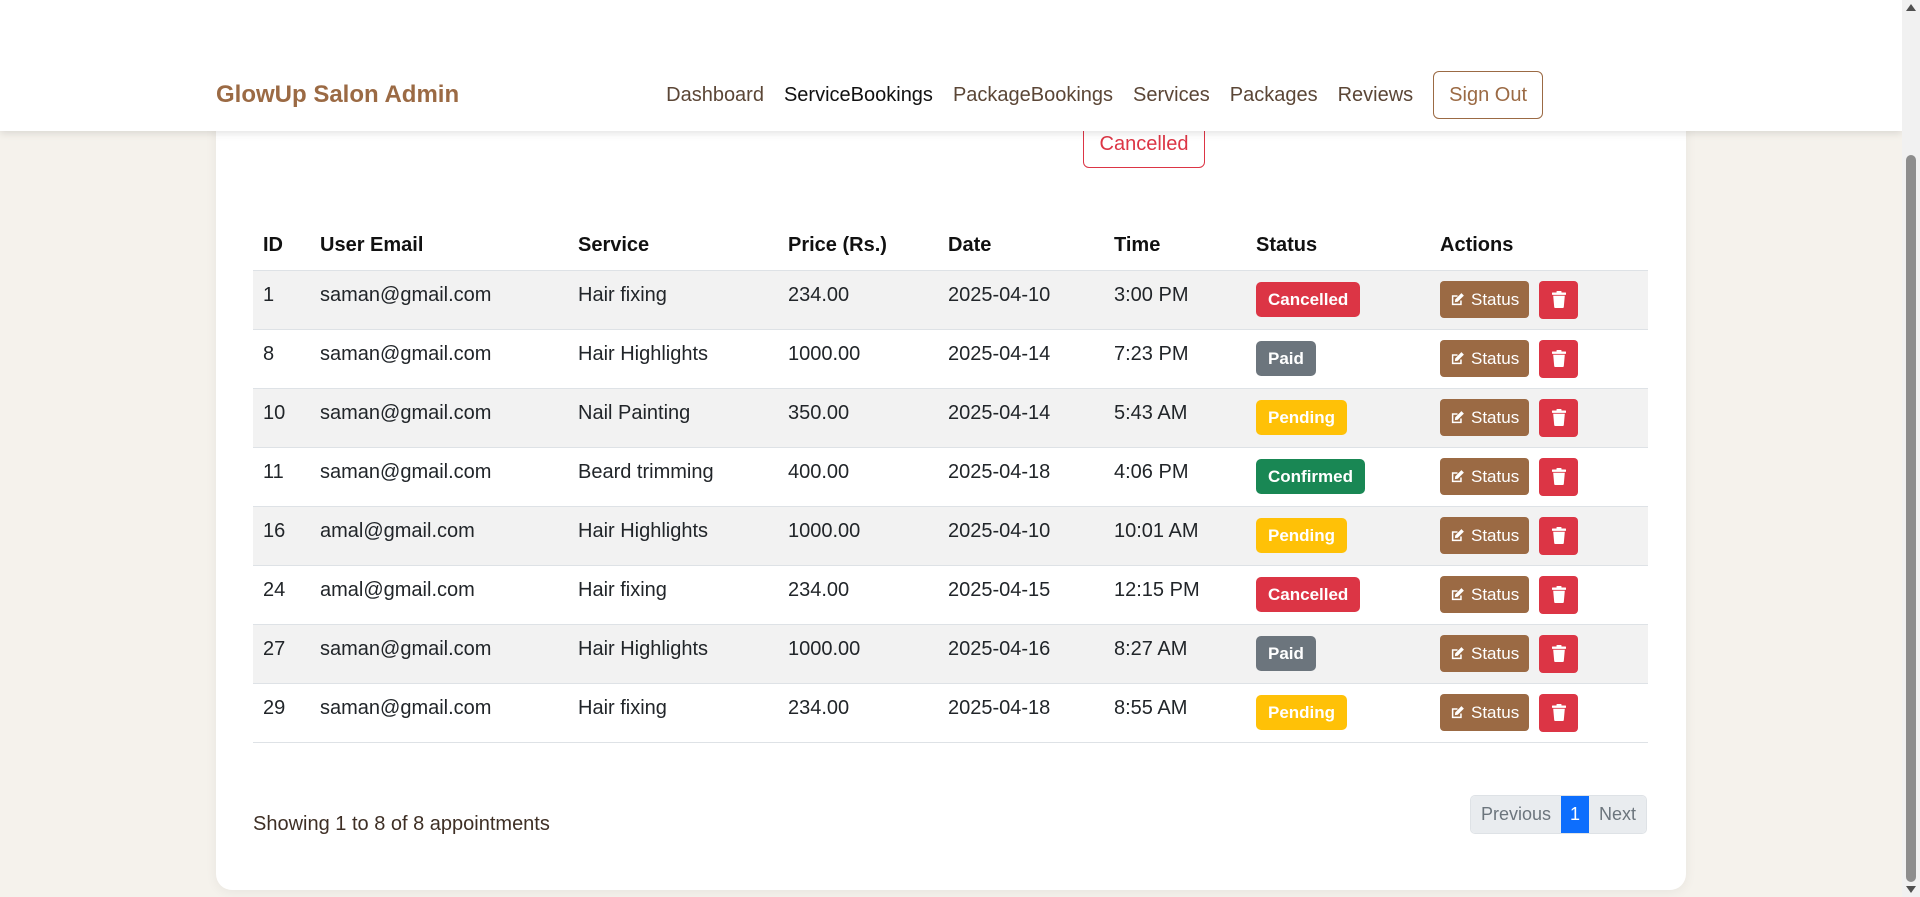 The height and width of the screenshot is (897, 1920). I want to click on cell-email: amal@gmail.com, so click(439, 595).